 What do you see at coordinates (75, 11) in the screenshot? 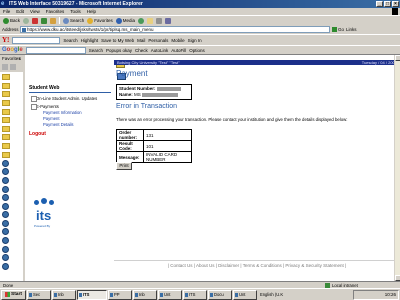
I see `menu-tools: Tools` at bounding box center [75, 11].